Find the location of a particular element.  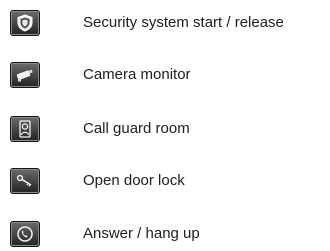

legend-label: Call guard room is located at coordinates (136, 128).